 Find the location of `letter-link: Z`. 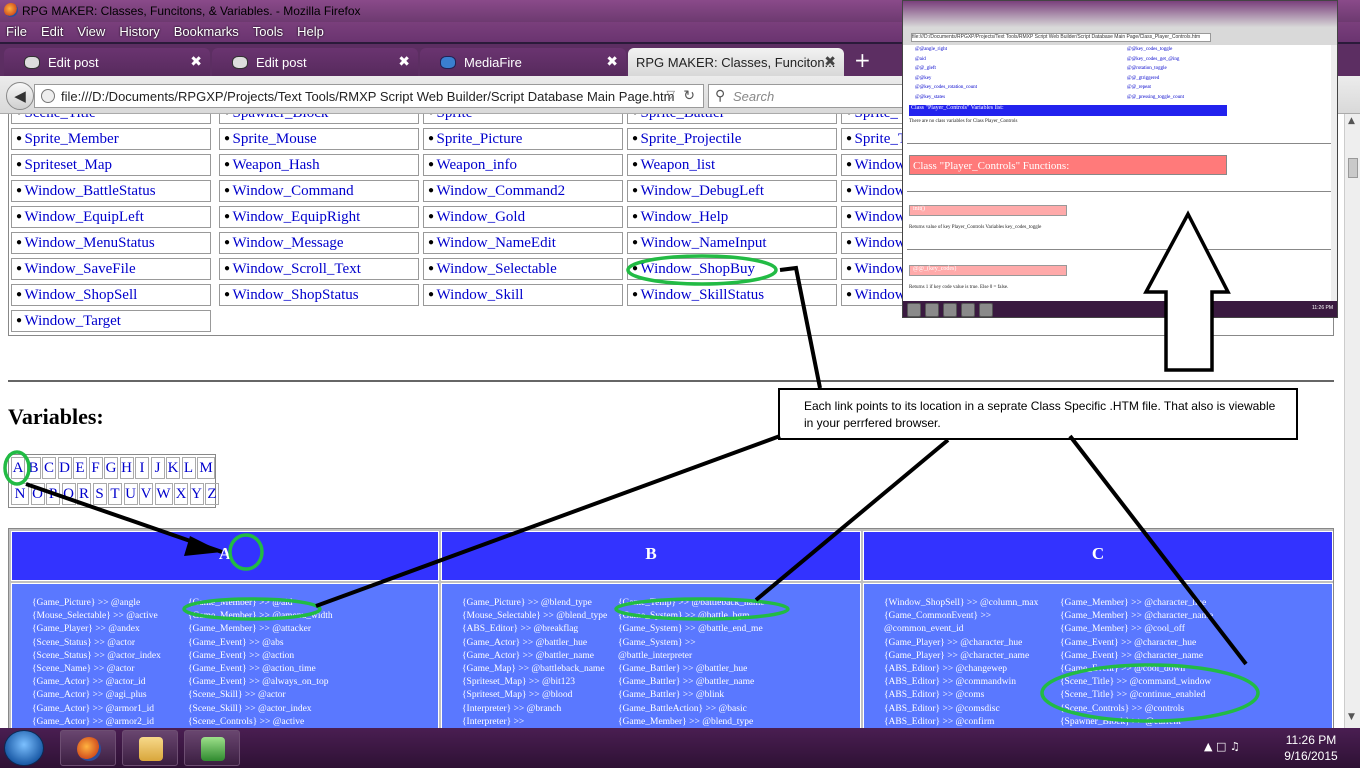

letter-link: Z is located at coordinates (212, 494).